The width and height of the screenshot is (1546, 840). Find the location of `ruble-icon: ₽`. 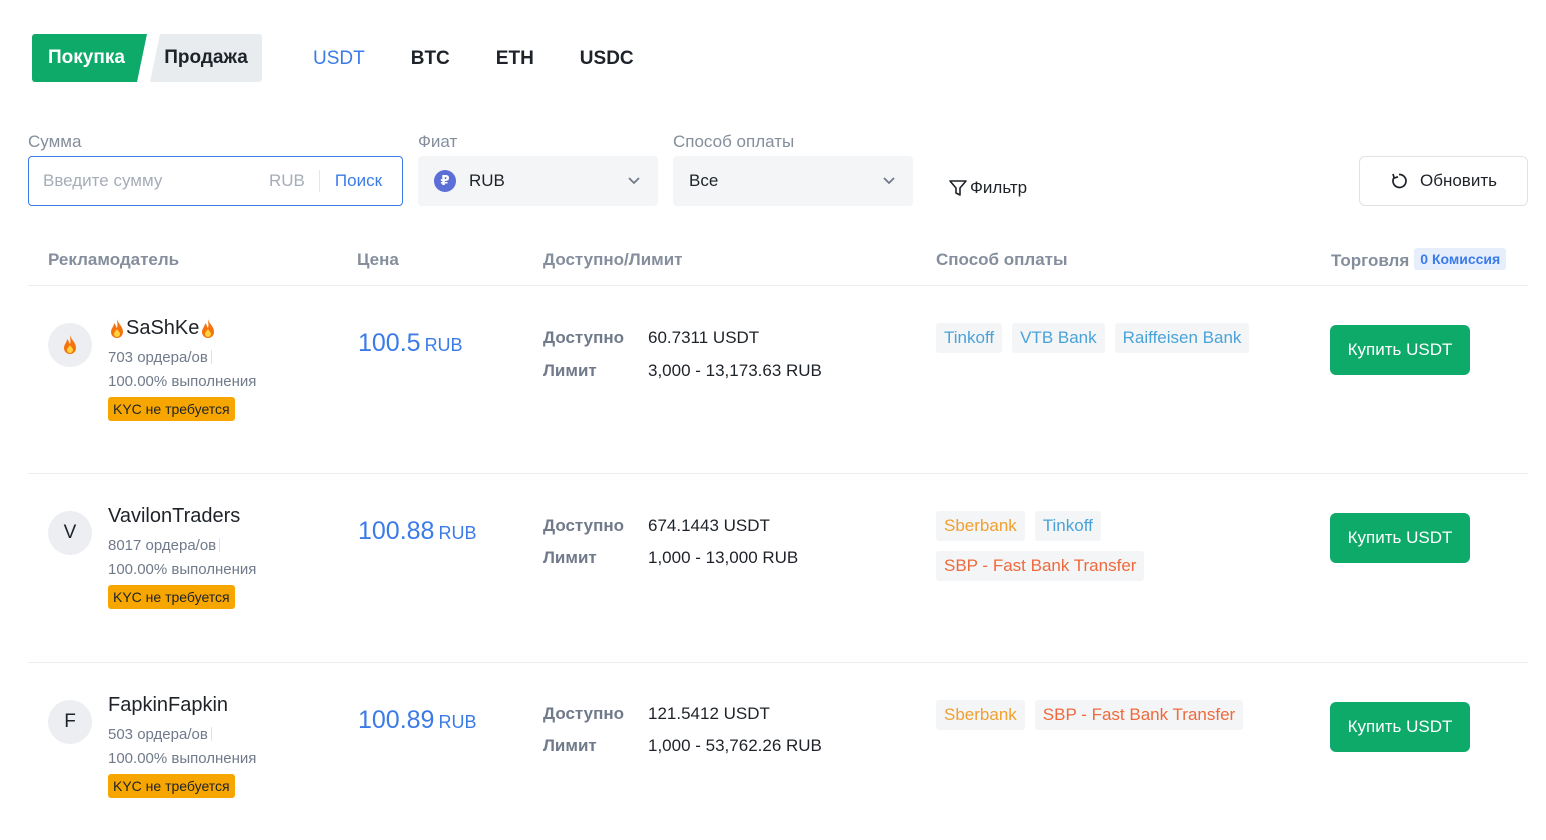

ruble-icon: ₽ is located at coordinates (445, 181).